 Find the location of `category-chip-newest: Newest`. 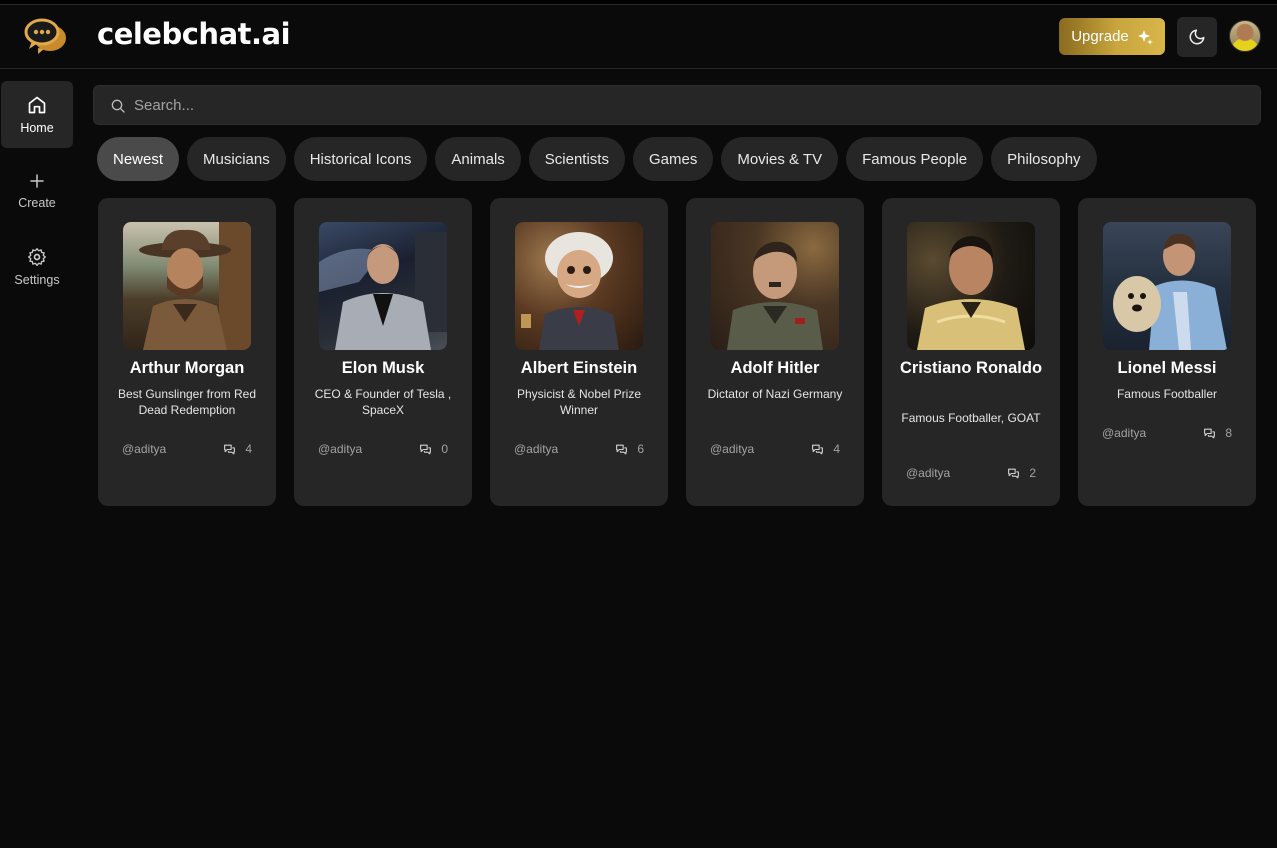

category-chip-newest: Newest is located at coordinates (138, 159).